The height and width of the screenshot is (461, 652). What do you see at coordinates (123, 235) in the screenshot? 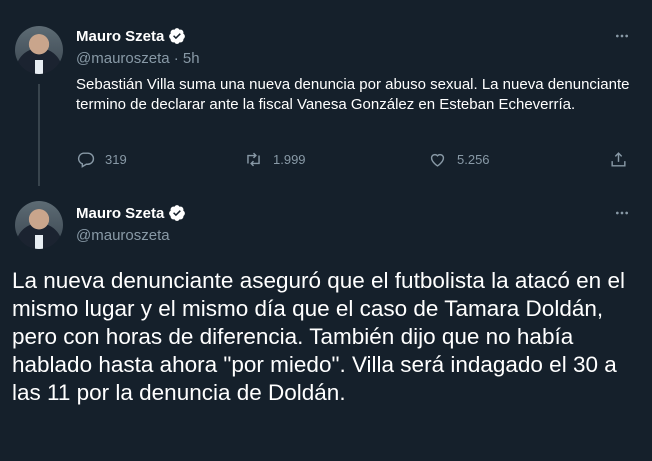
I see `author-handle: @mauroszeta` at bounding box center [123, 235].